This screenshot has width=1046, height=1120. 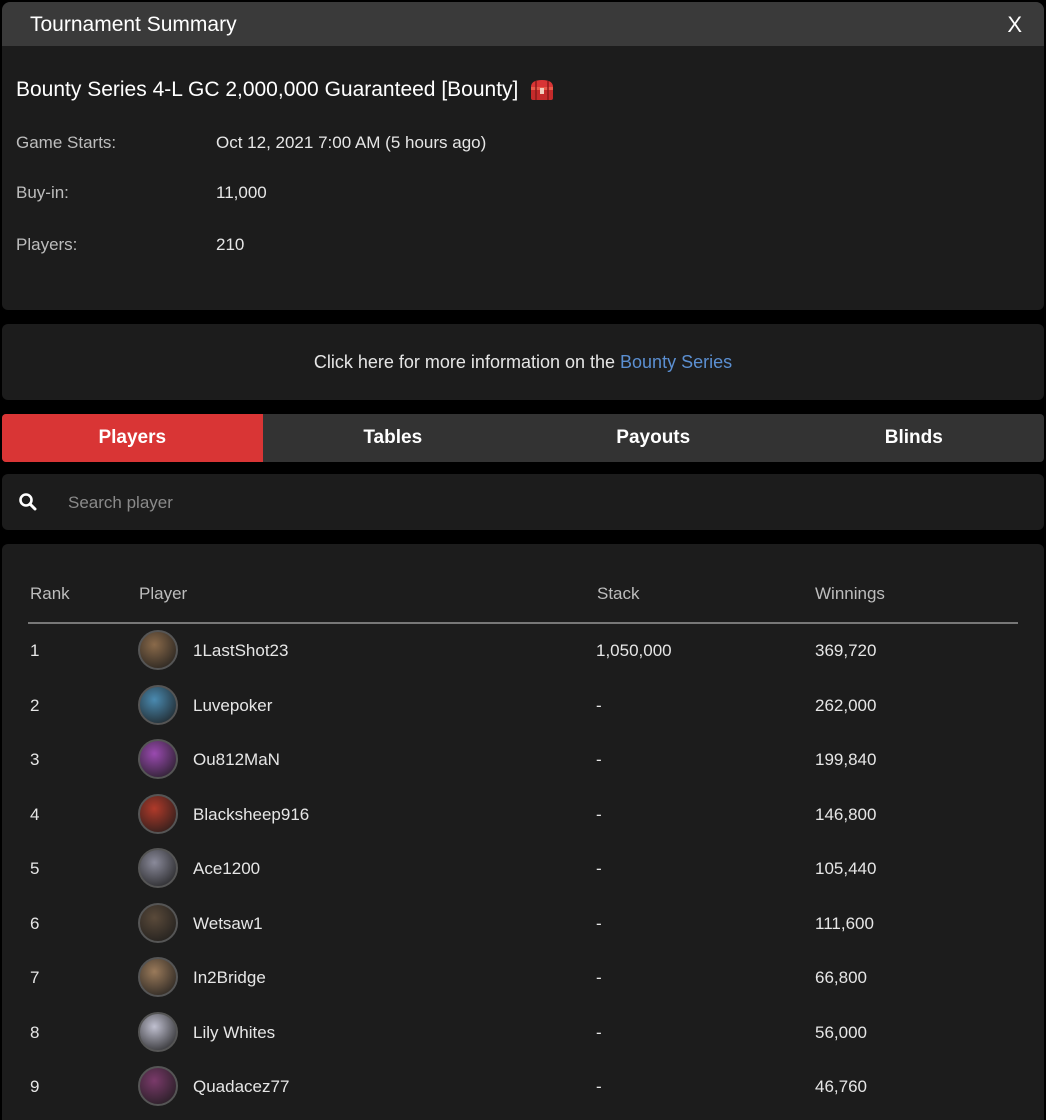 What do you see at coordinates (1014, 25) in the screenshot?
I see `close-button: X` at bounding box center [1014, 25].